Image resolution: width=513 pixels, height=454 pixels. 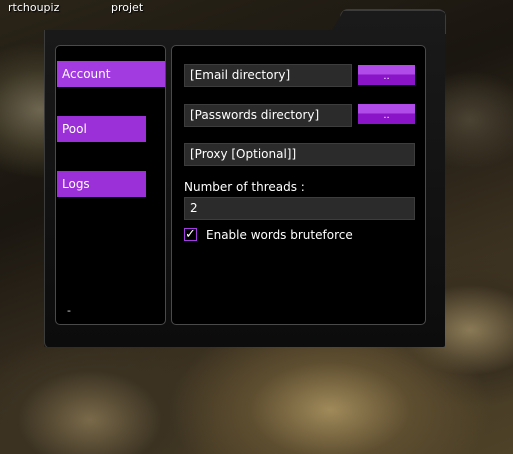 What do you see at coordinates (127, 7) in the screenshot?
I see `desktop-label-project: projet` at bounding box center [127, 7].